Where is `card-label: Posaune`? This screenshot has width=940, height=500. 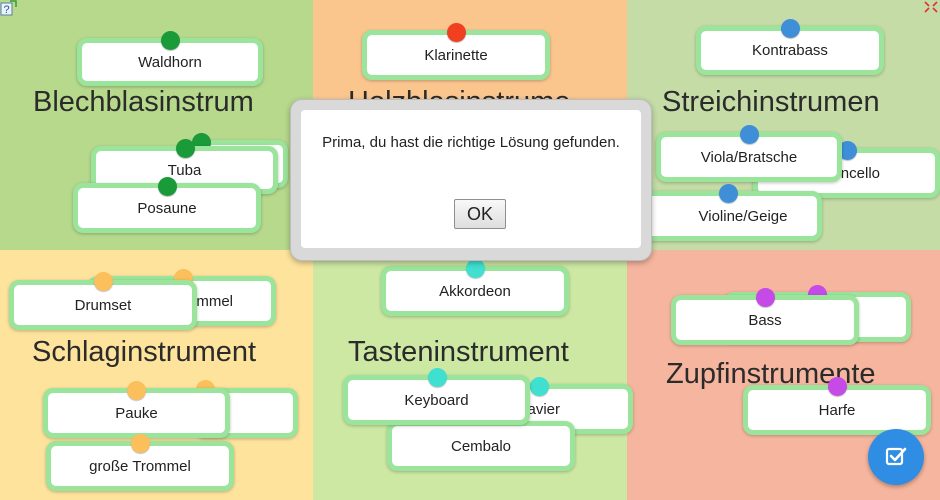
card-label: Posaune is located at coordinates (167, 208).